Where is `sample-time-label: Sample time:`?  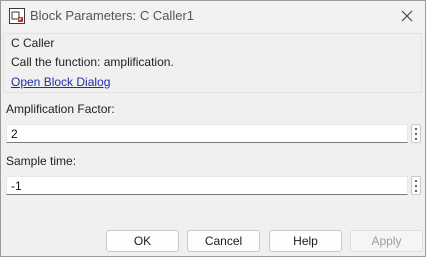 sample-time-label: Sample time: is located at coordinates (41, 161).